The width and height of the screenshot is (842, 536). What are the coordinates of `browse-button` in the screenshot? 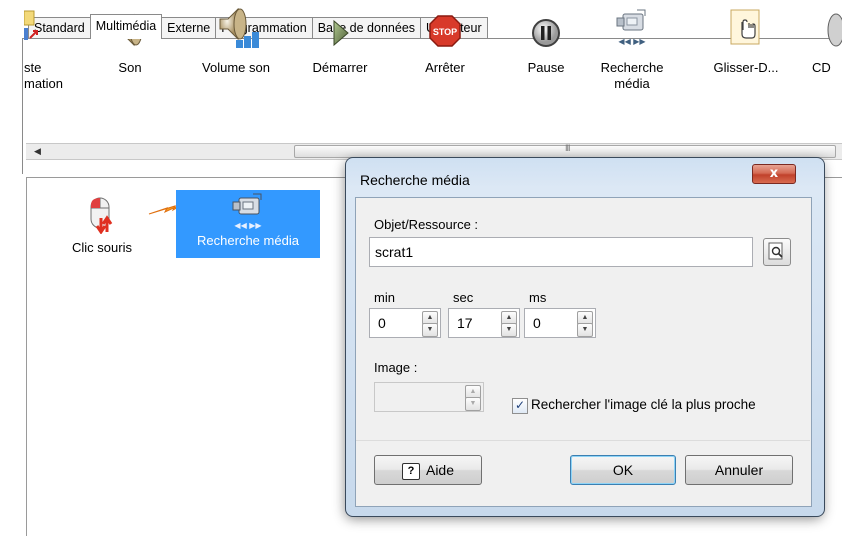 It's located at (777, 252).